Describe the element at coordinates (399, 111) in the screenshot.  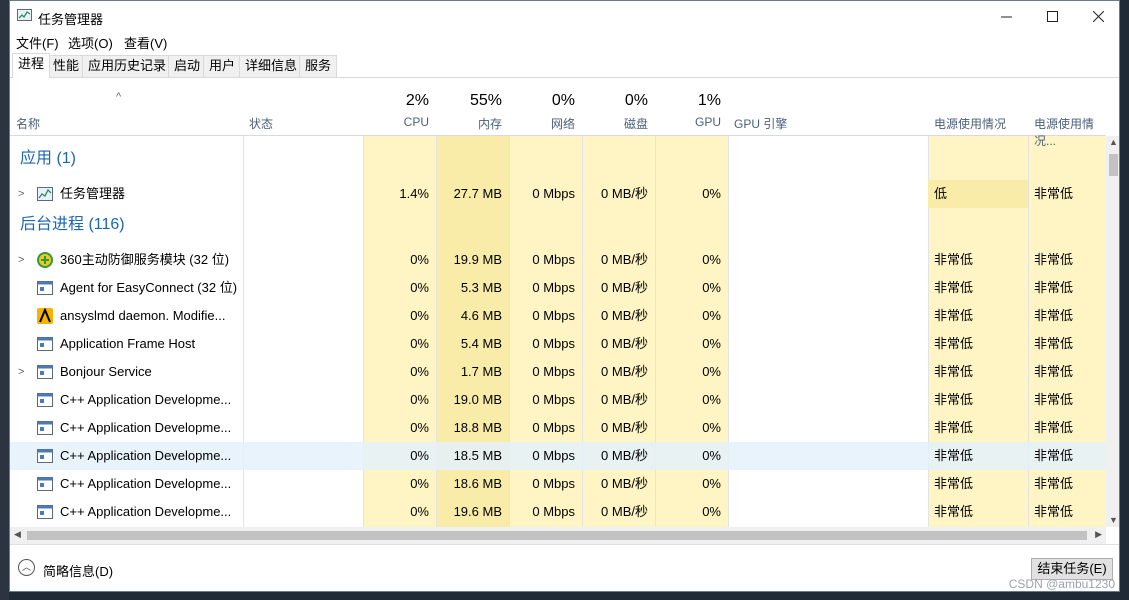
I see `header-cpu: 2% CPU` at that location.